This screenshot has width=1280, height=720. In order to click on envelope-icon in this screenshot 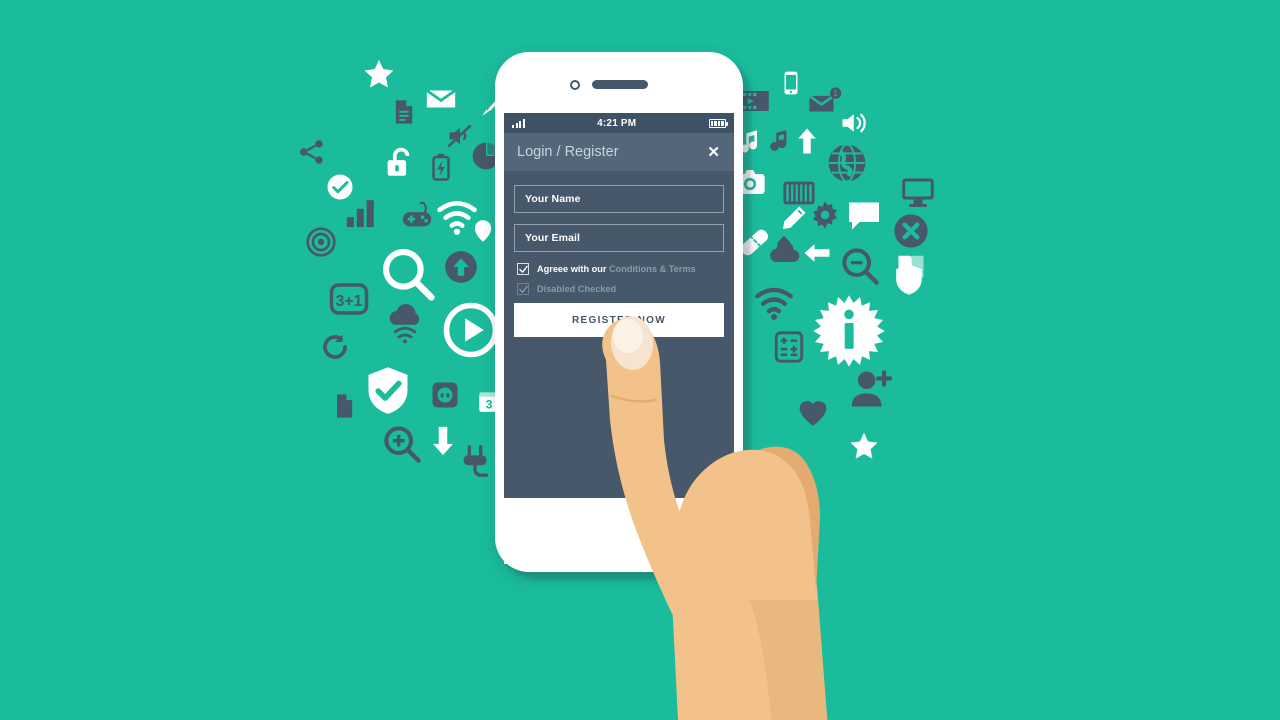, I will do `click(441, 99)`.